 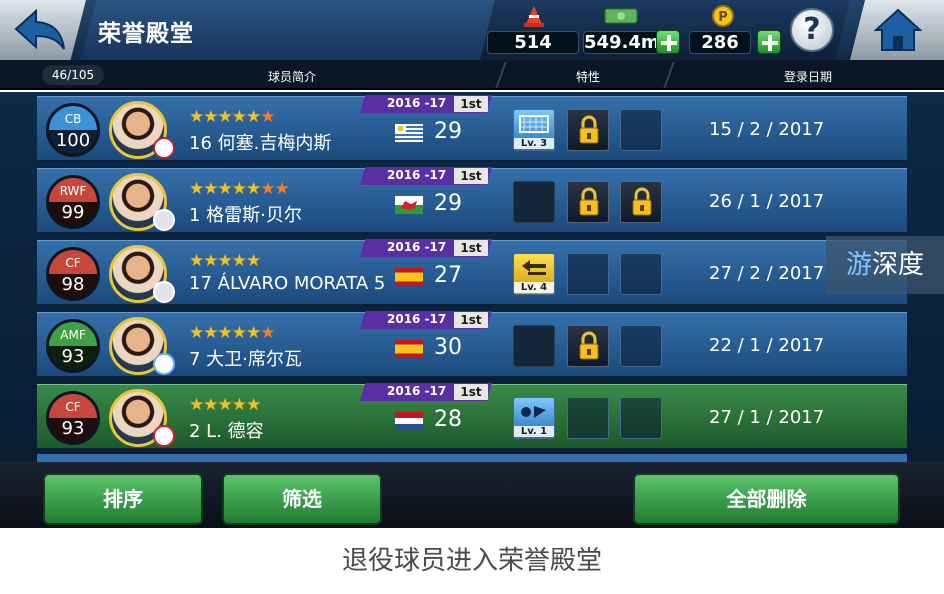 What do you see at coordinates (448, 131) in the screenshot?
I see `player-age: 29` at bounding box center [448, 131].